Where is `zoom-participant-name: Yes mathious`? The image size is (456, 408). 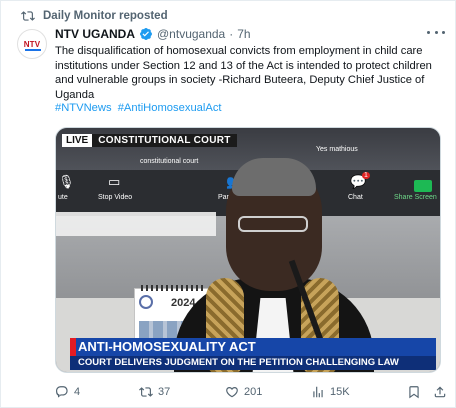 zoom-participant-name: Yes mathious is located at coordinates (337, 149).